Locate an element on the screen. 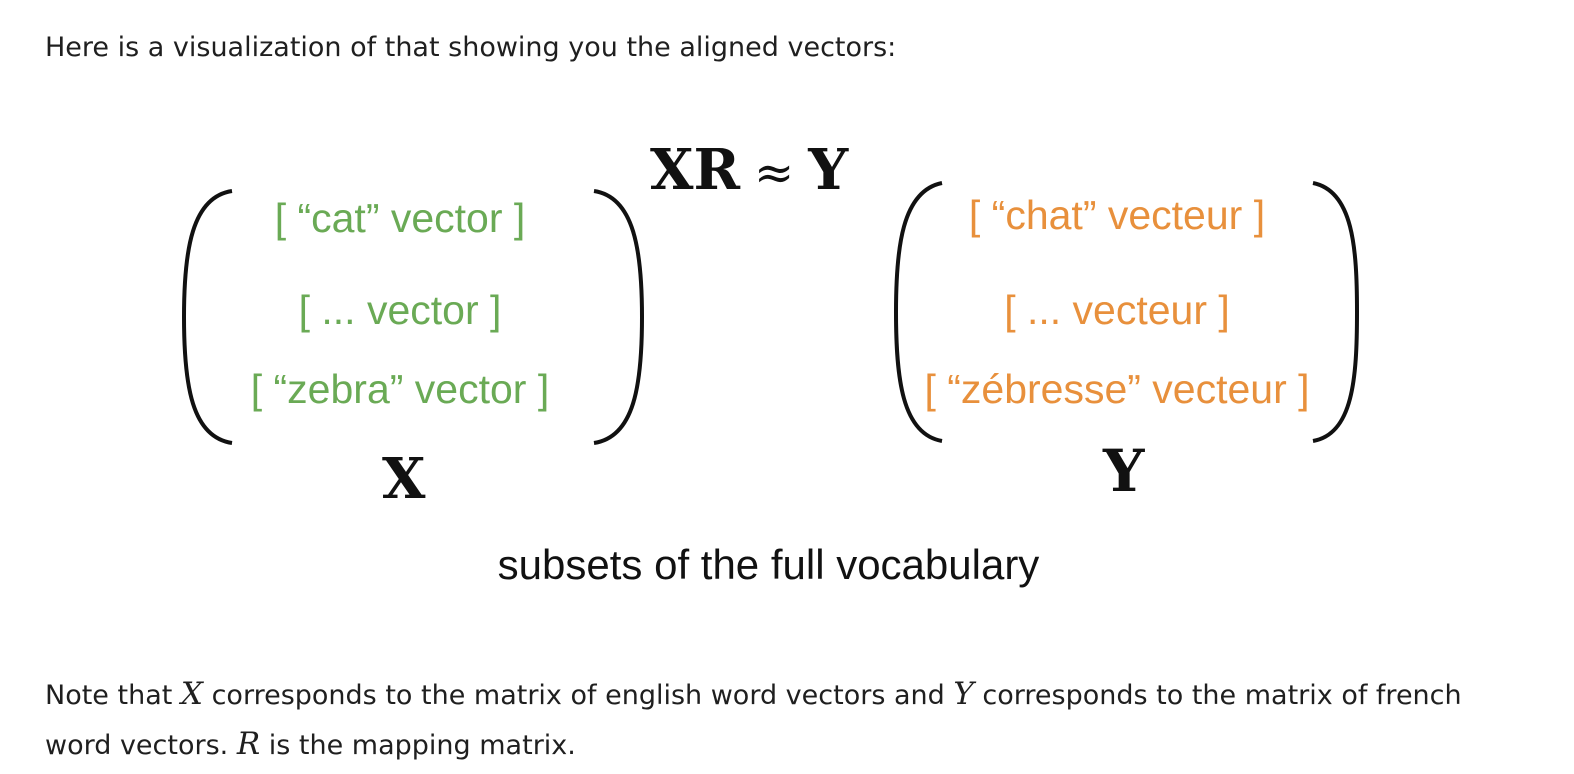 The width and height of the screenshot is (1574, 774). left-matrix-row-zebra: [ “zebra” vector ] is located at coordinates (400, 389).